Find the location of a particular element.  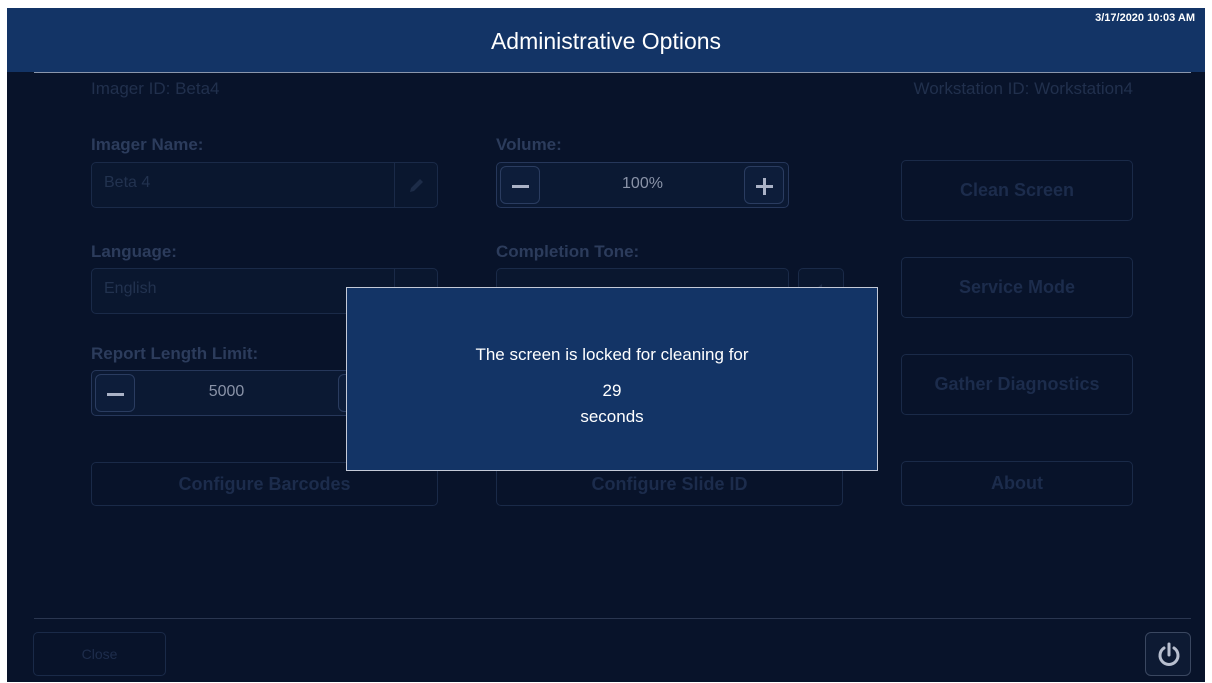

footer-divider is located at coordinates (612, 618).